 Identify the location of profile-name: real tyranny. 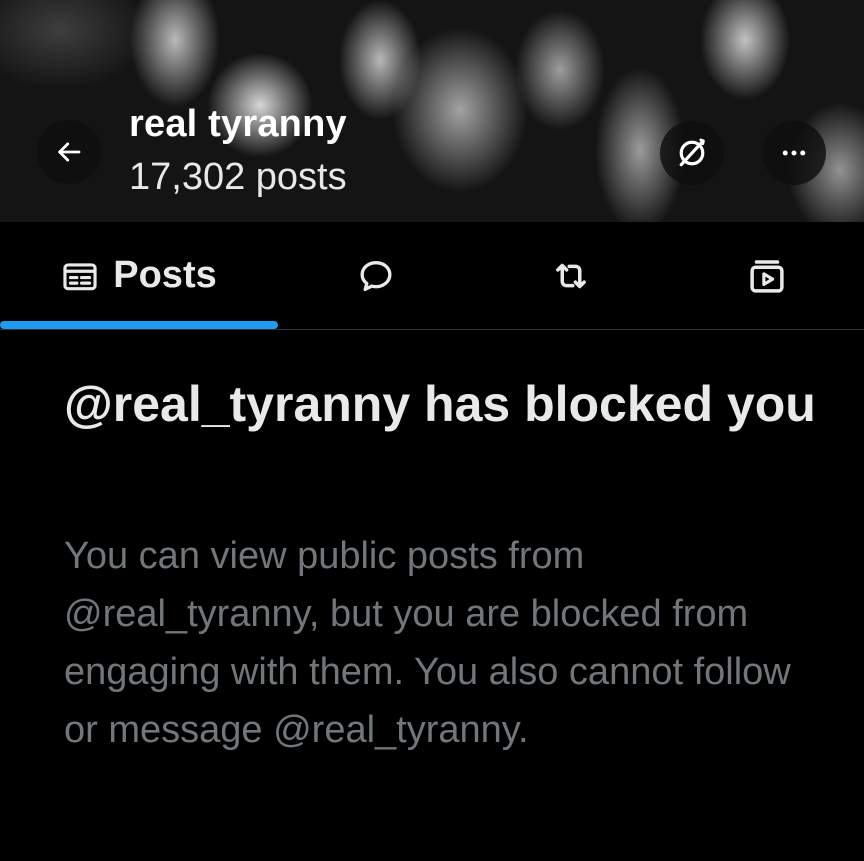
(238, 124).